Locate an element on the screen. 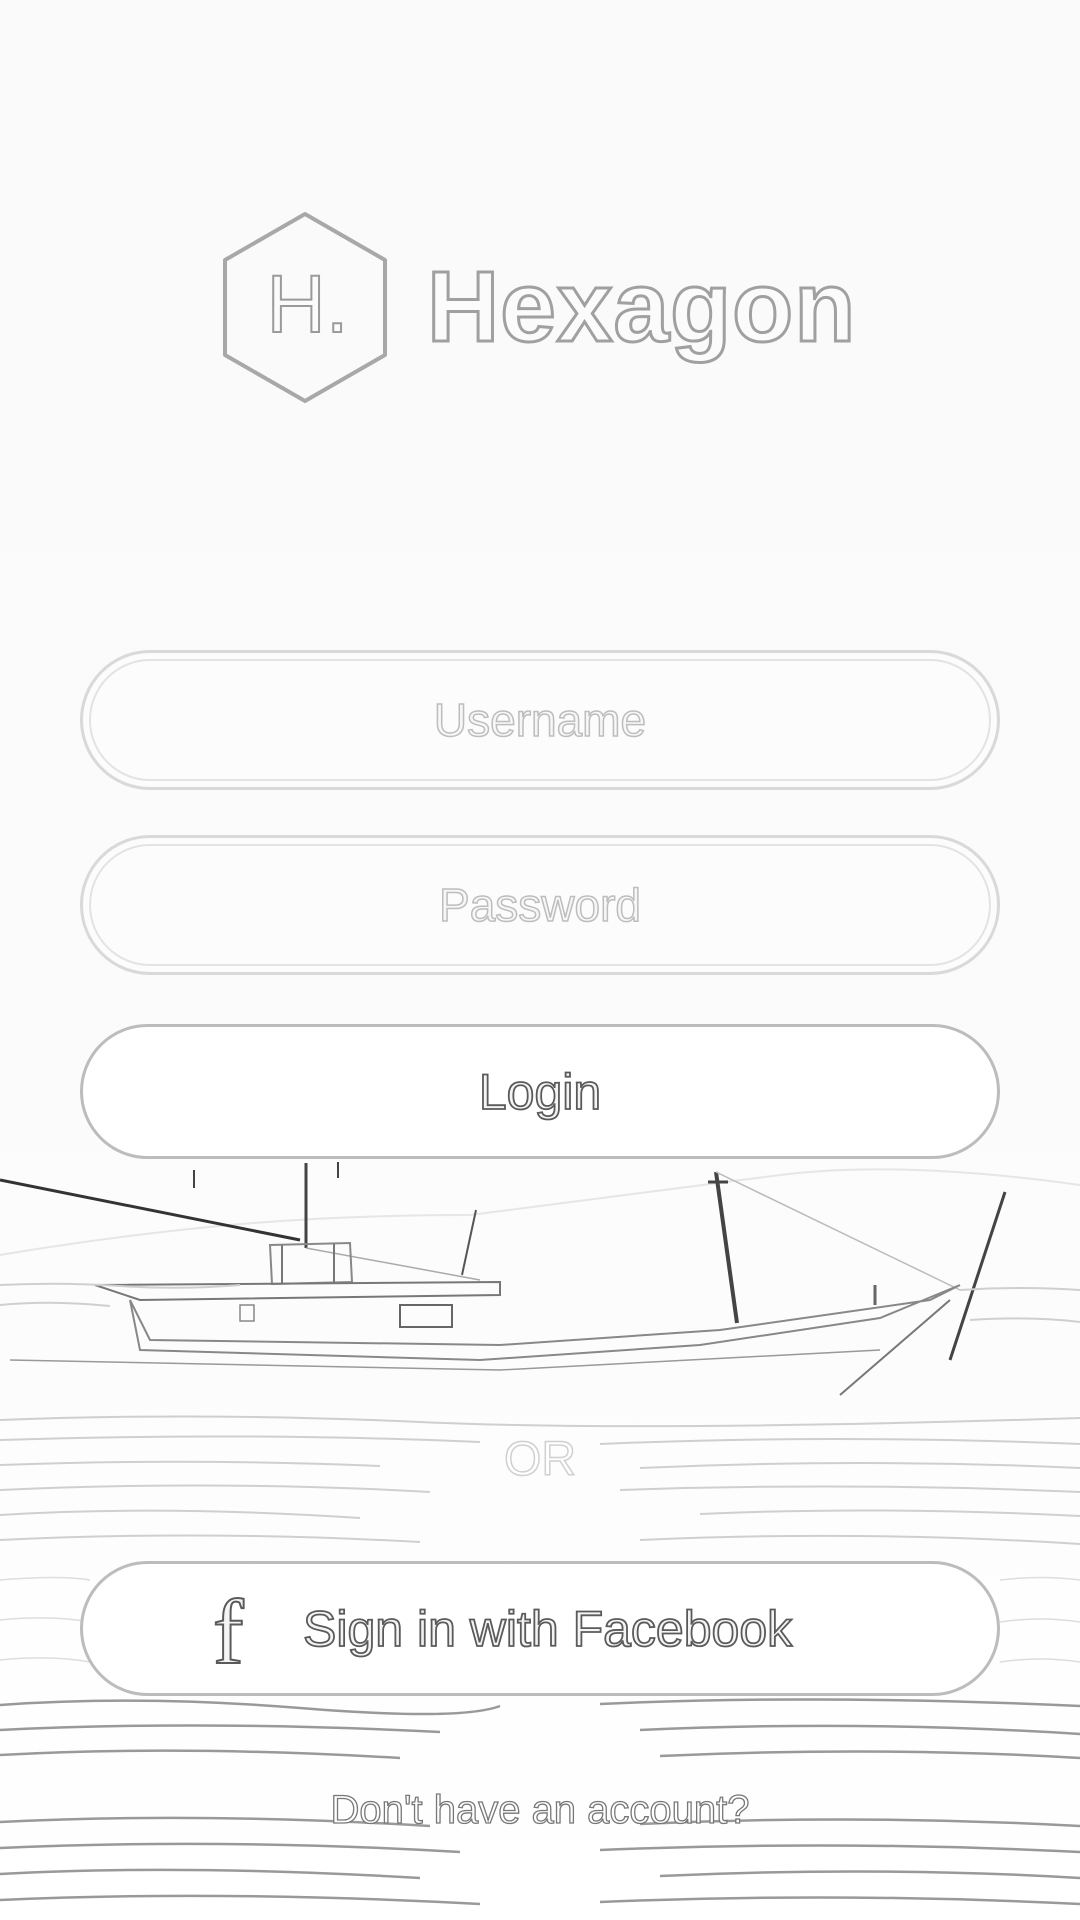 The height and width of the screenshot is (1920, 1080). username-input is located at coordinates (540, 720).